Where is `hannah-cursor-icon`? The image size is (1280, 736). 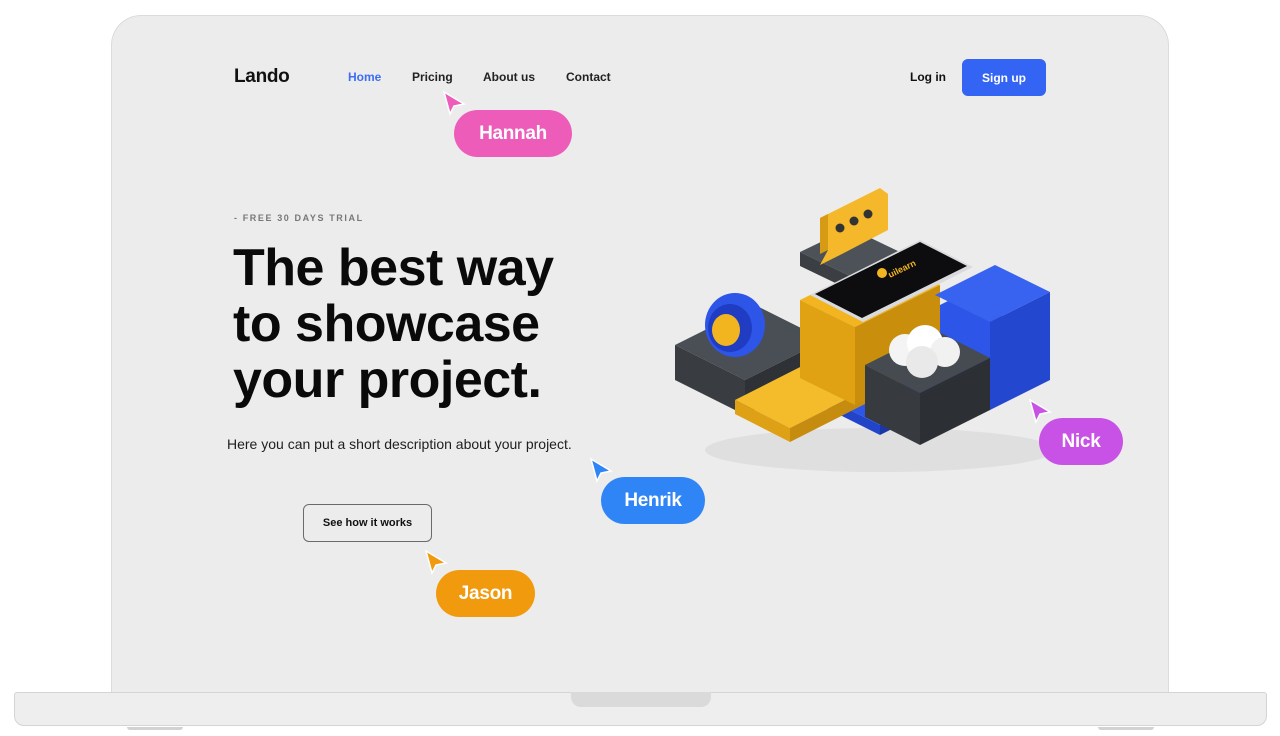
hannah-cursor-icon is located at coordinates (454, 103).